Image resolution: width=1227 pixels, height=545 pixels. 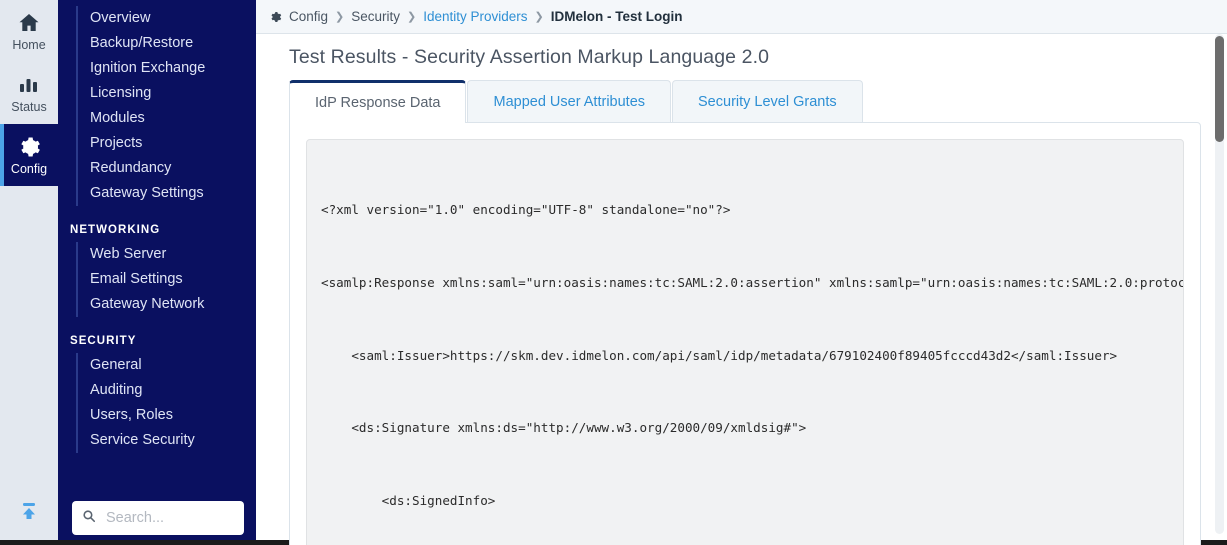 I want to click on nav-section-networking-title: NETWORKING, so click(x=115, y=230).